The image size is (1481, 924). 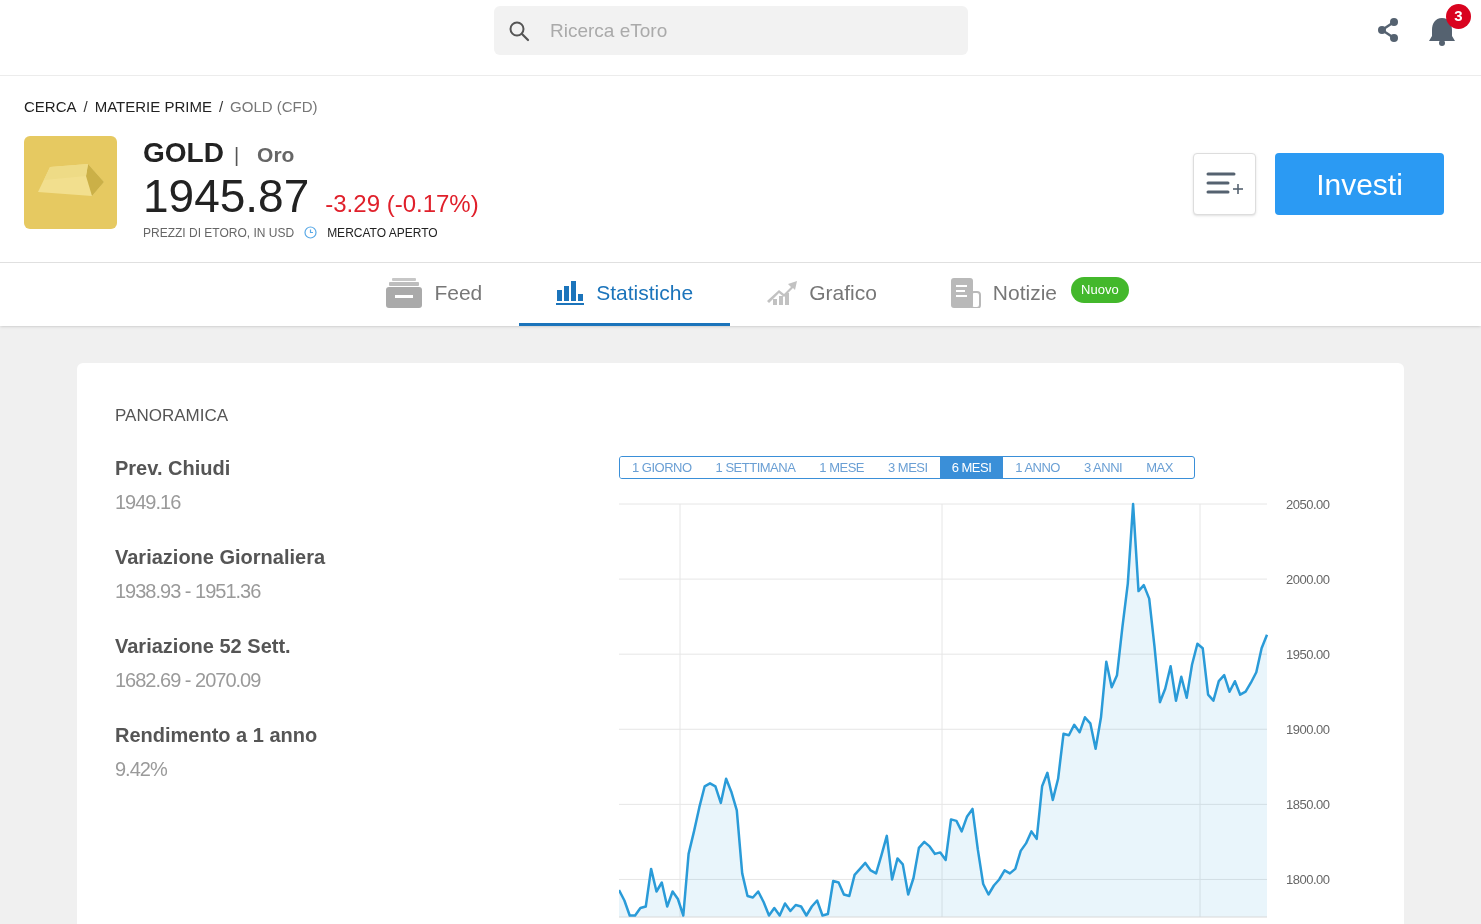 What do you see at coordinates (153, 107) in the screenshot?
I see `breadcrumb-link: MATERIE PRIME` at bounding box center [153, 107].